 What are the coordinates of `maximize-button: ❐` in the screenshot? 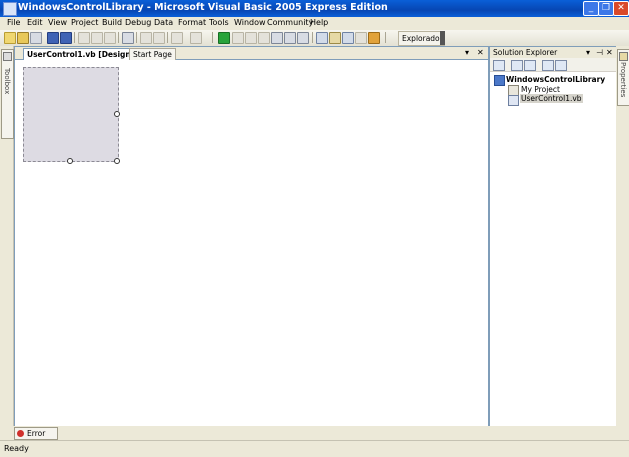 It's located at (606, 8).